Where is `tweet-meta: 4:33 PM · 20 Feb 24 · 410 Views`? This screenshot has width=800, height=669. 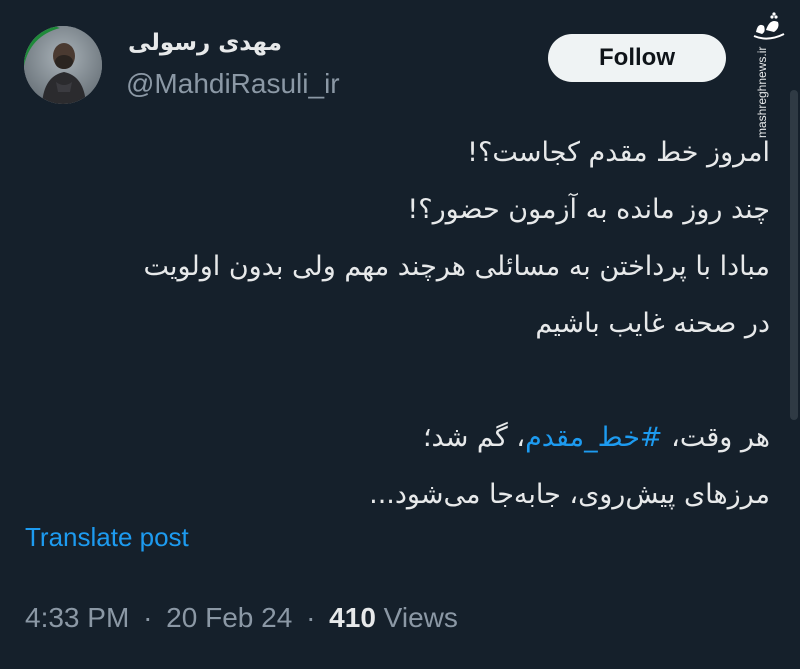
tweet-meta: 4:33 PM · 20 Feb 24 · 410 Views is located at coordinates (241, 618).